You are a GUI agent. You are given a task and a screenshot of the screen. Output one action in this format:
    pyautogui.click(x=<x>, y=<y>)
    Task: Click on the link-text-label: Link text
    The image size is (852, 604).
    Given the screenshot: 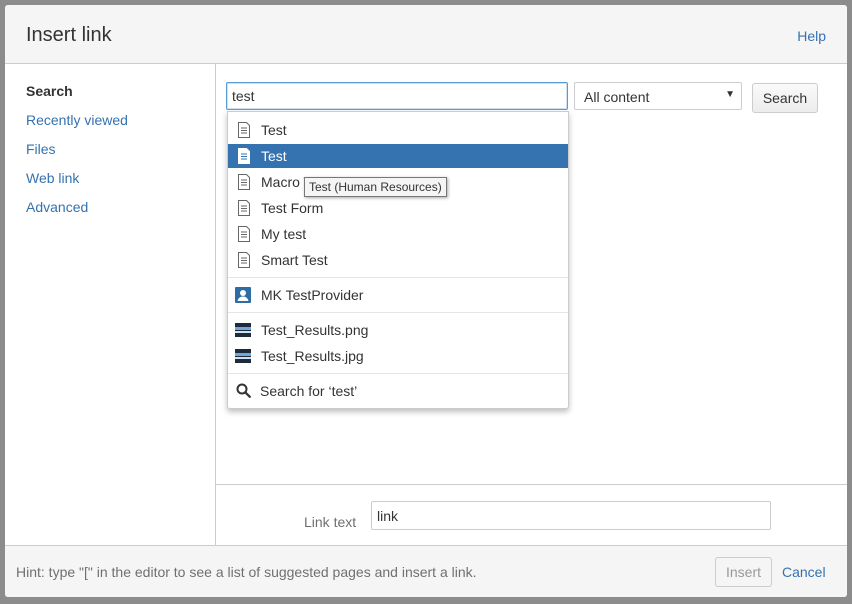 What is the action you would take?
    pyautogui.click(x=330, y=522)
    